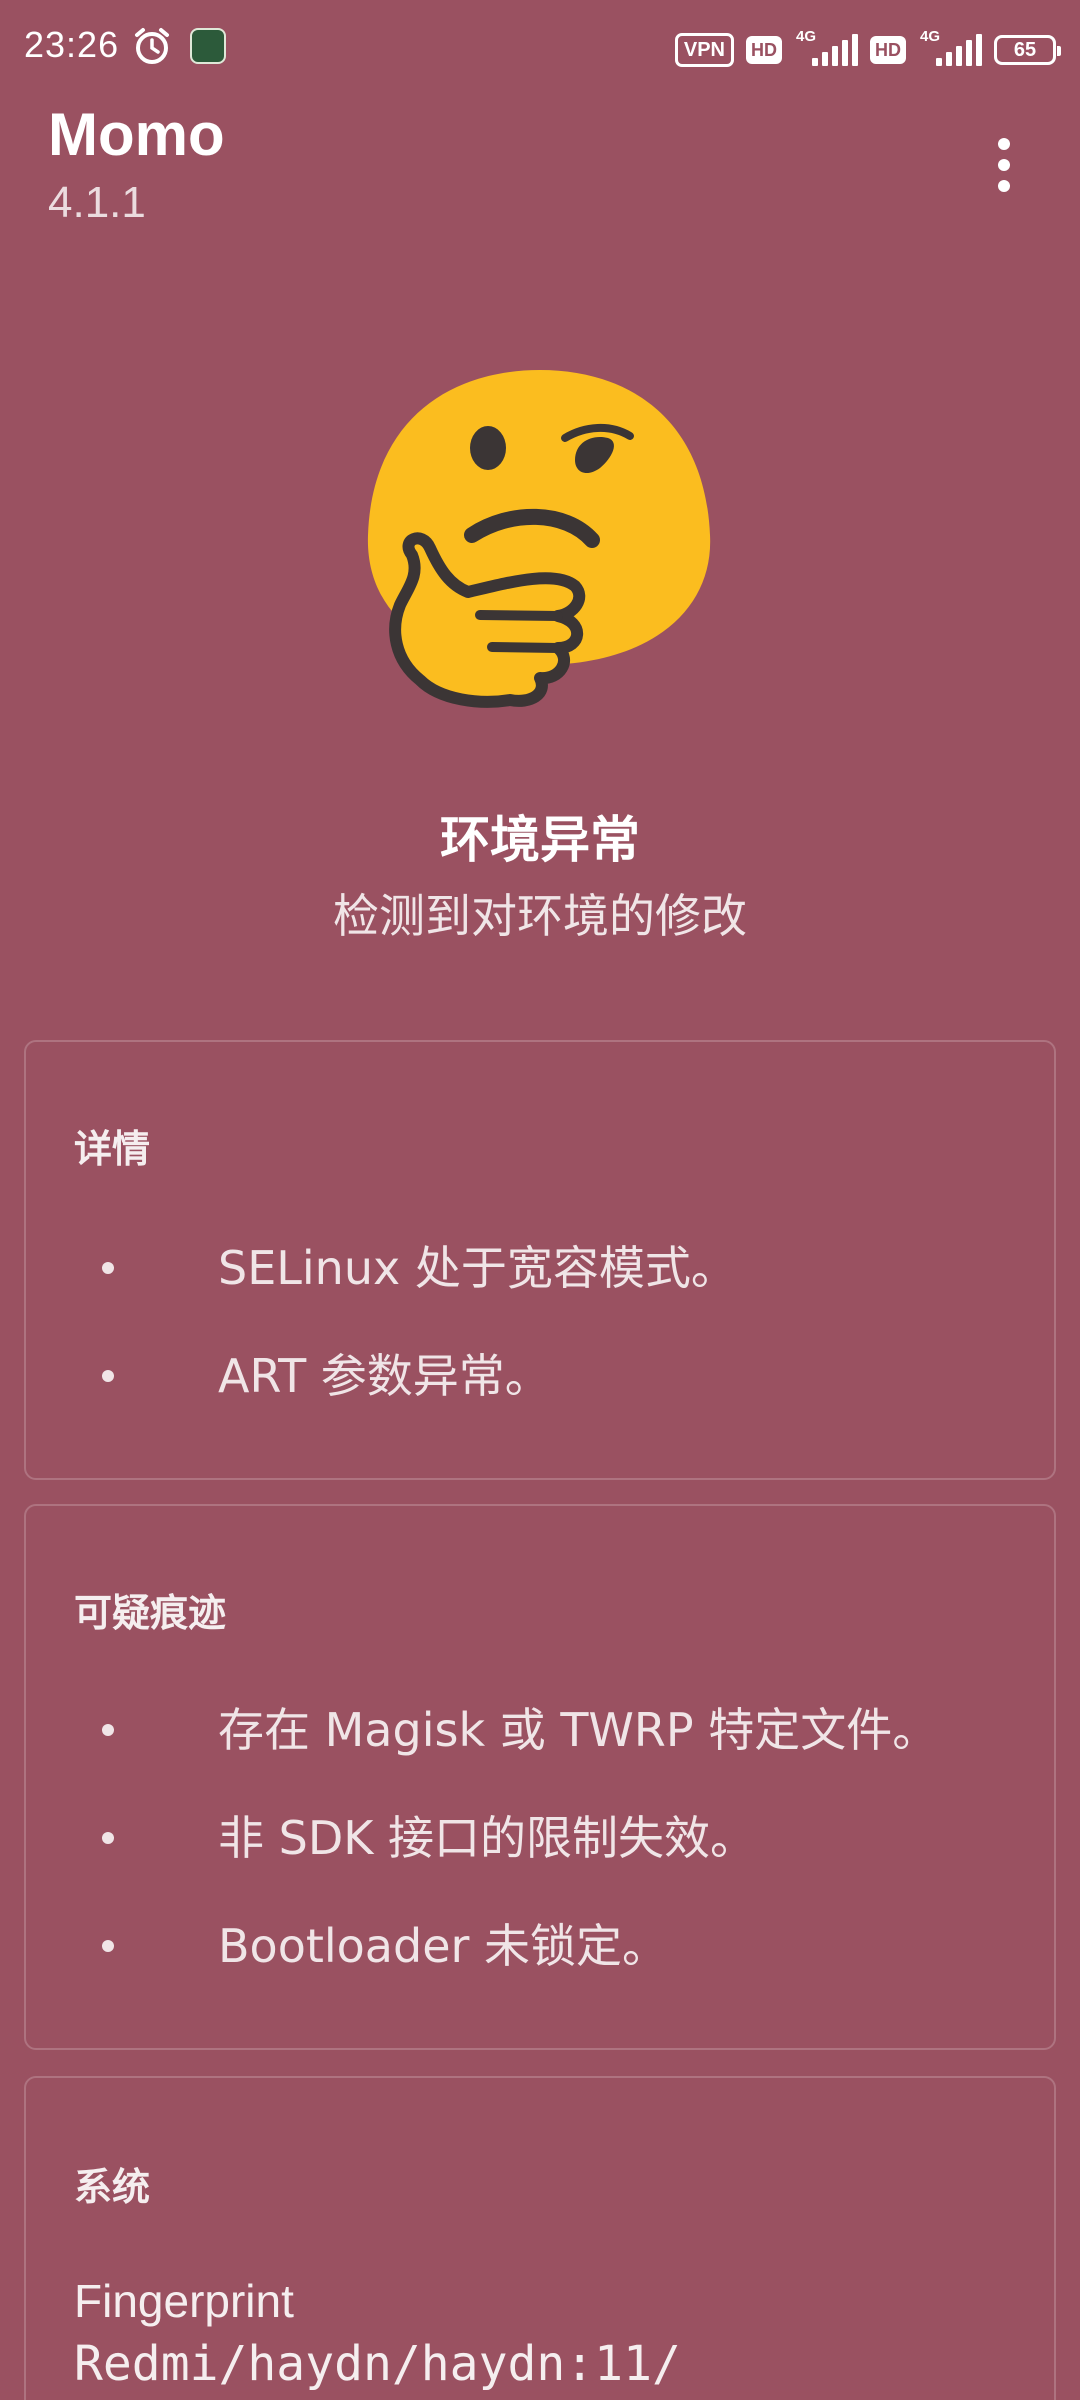  I want to click on status-time: 23:26, so click(72, 44).